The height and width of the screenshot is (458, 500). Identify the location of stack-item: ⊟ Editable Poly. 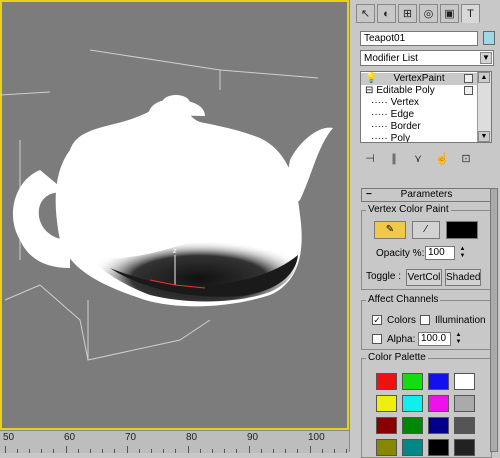
(420, 91).